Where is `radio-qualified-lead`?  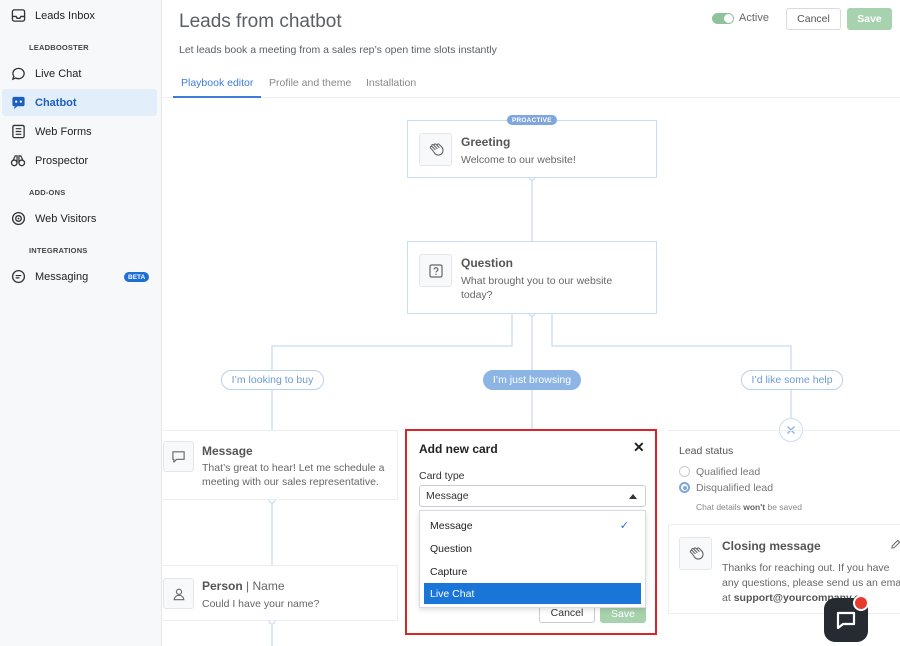
radio-qualified-lead is located at coordinates (684, 471).